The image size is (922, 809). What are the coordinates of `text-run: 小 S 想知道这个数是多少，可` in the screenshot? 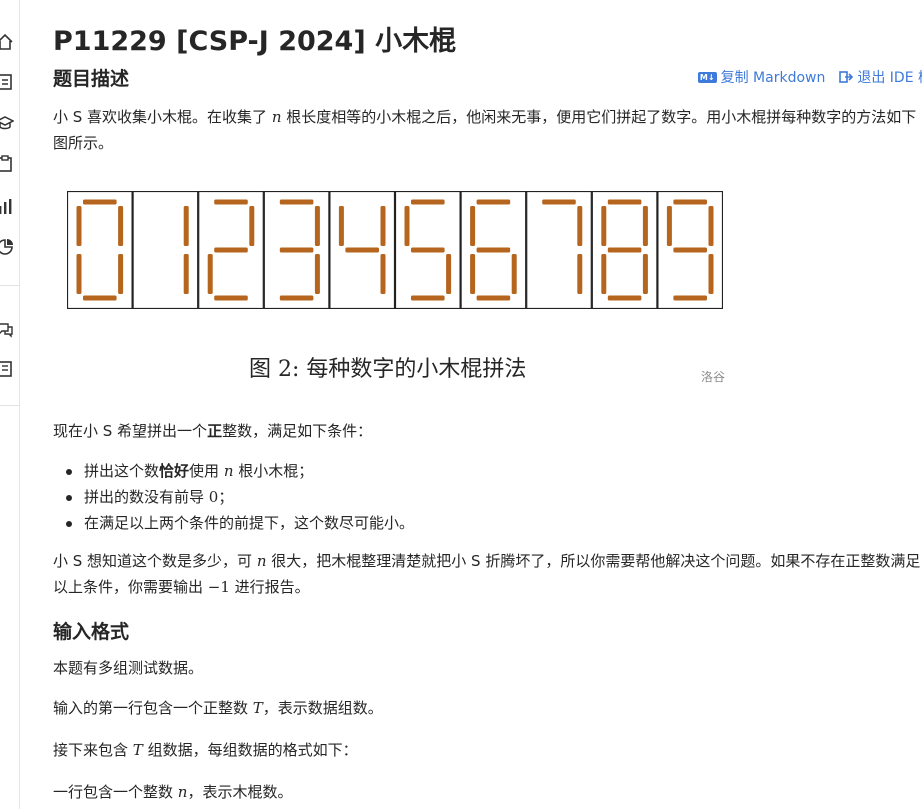 It's located at (155, 561).